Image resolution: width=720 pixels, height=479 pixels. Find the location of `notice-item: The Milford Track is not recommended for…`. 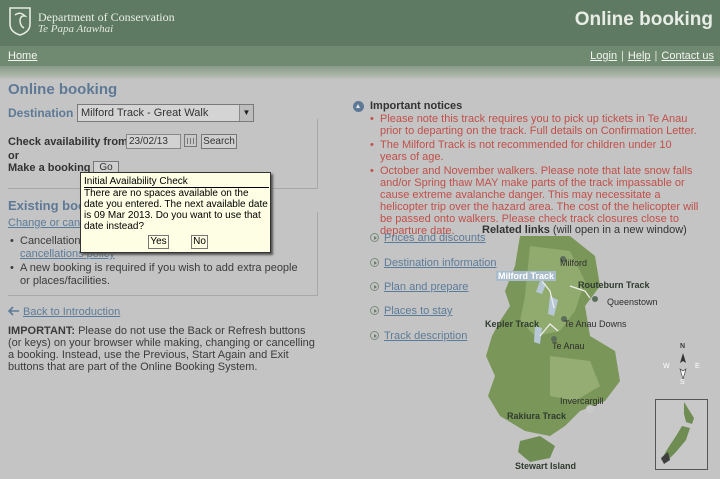

notice-item: The Milford Track is not recommended for… is located at coordinates (535, 151).